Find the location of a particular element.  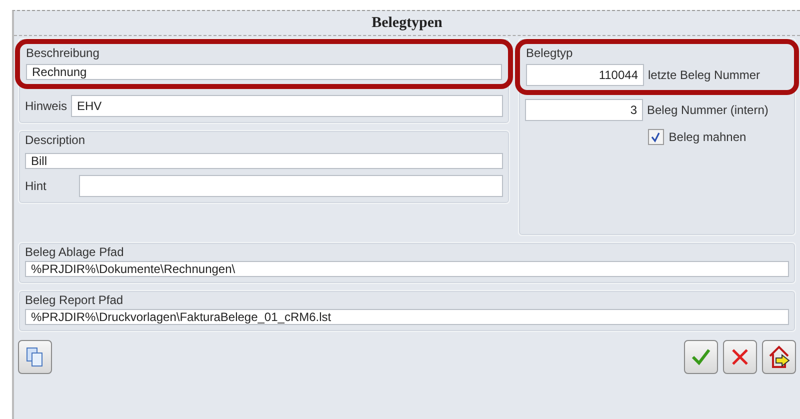

input-field: Rechnung is located at coordinates (264, 72).